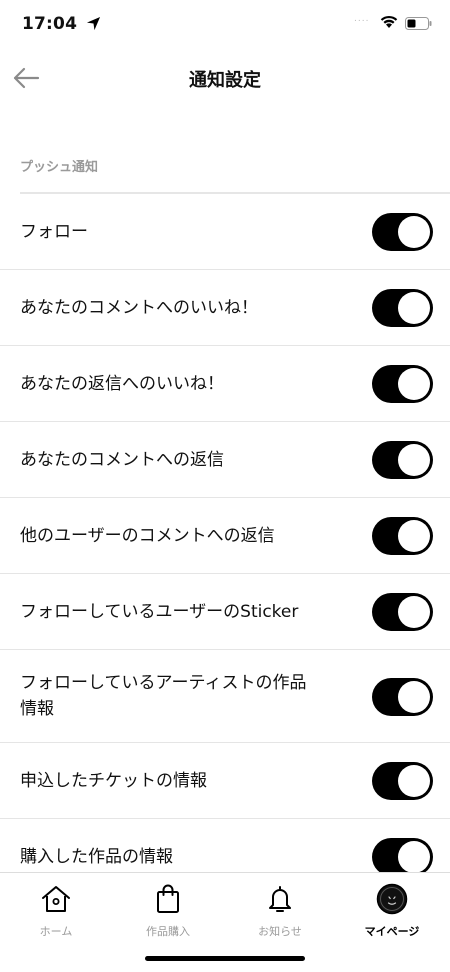 This screenshot has width=450, height=972. I want to click on tab-home: ホーム, so click(56, 913).